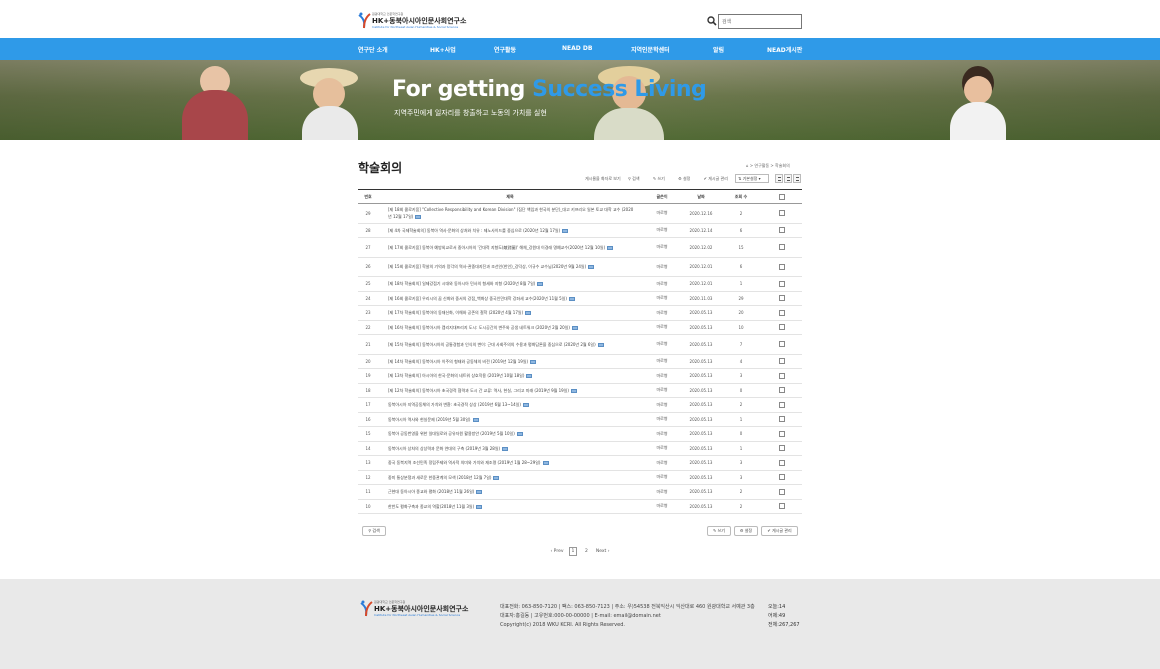 The width and height of the screenshot is (1160, 669). Describe the element at coordinates (556, 552) in the screenshot. I see `pager-prev: ‹ Prev` at that location.